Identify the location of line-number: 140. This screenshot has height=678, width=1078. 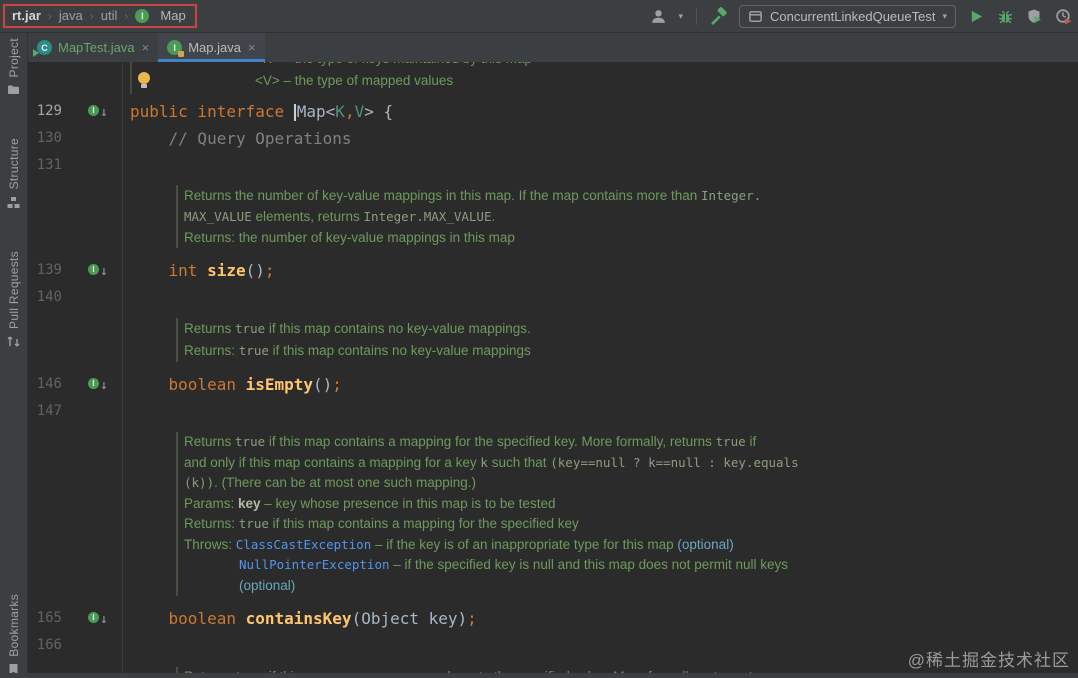
(49, 297).